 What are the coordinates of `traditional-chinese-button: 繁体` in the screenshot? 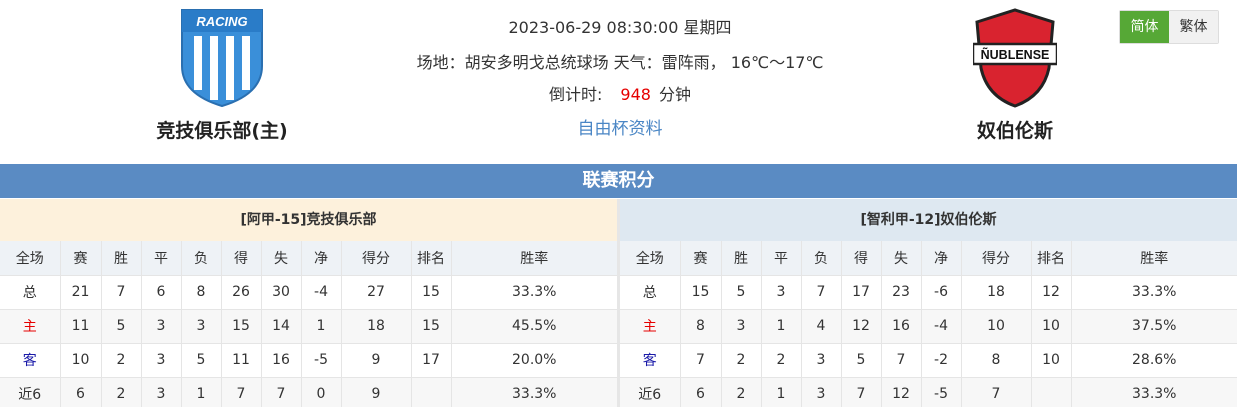 It's located at (1193, 27).